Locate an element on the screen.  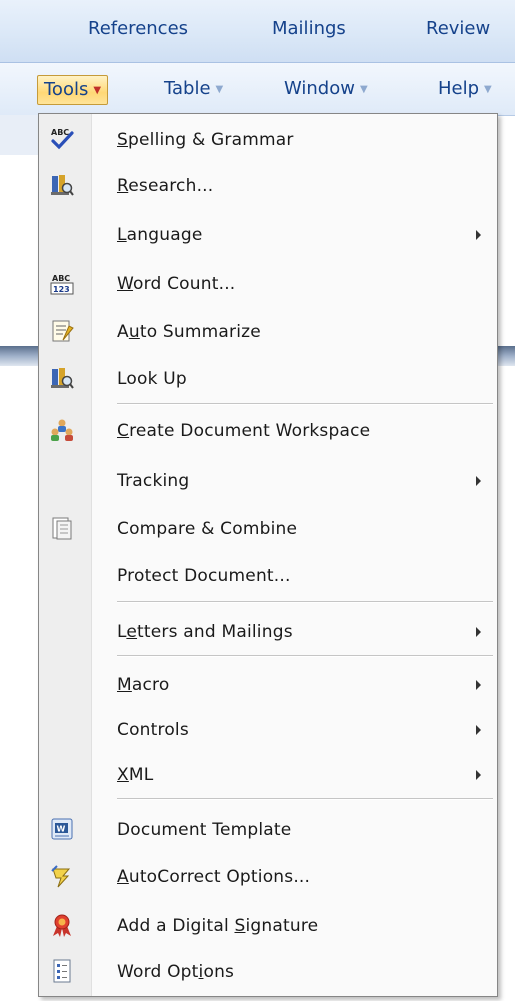
document-workspace-people-icon is located at coordinates (62, 430).